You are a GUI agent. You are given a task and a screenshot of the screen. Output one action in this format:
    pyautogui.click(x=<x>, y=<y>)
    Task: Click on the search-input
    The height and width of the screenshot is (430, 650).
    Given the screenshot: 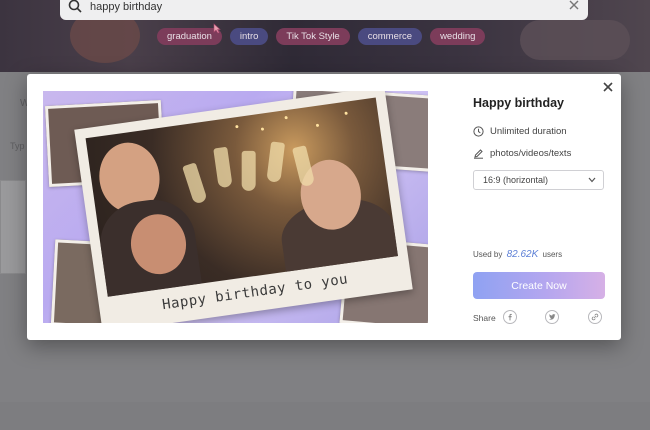 What is the action you would take?
    pyautogui.click(x=310, y=8)
    